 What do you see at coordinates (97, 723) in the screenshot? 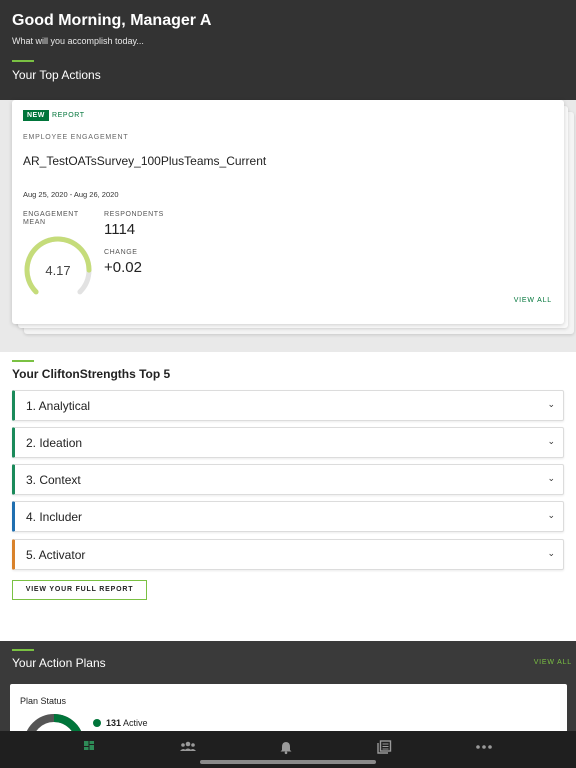
I see `active-legend-dot` at bounding box center [97, 723].